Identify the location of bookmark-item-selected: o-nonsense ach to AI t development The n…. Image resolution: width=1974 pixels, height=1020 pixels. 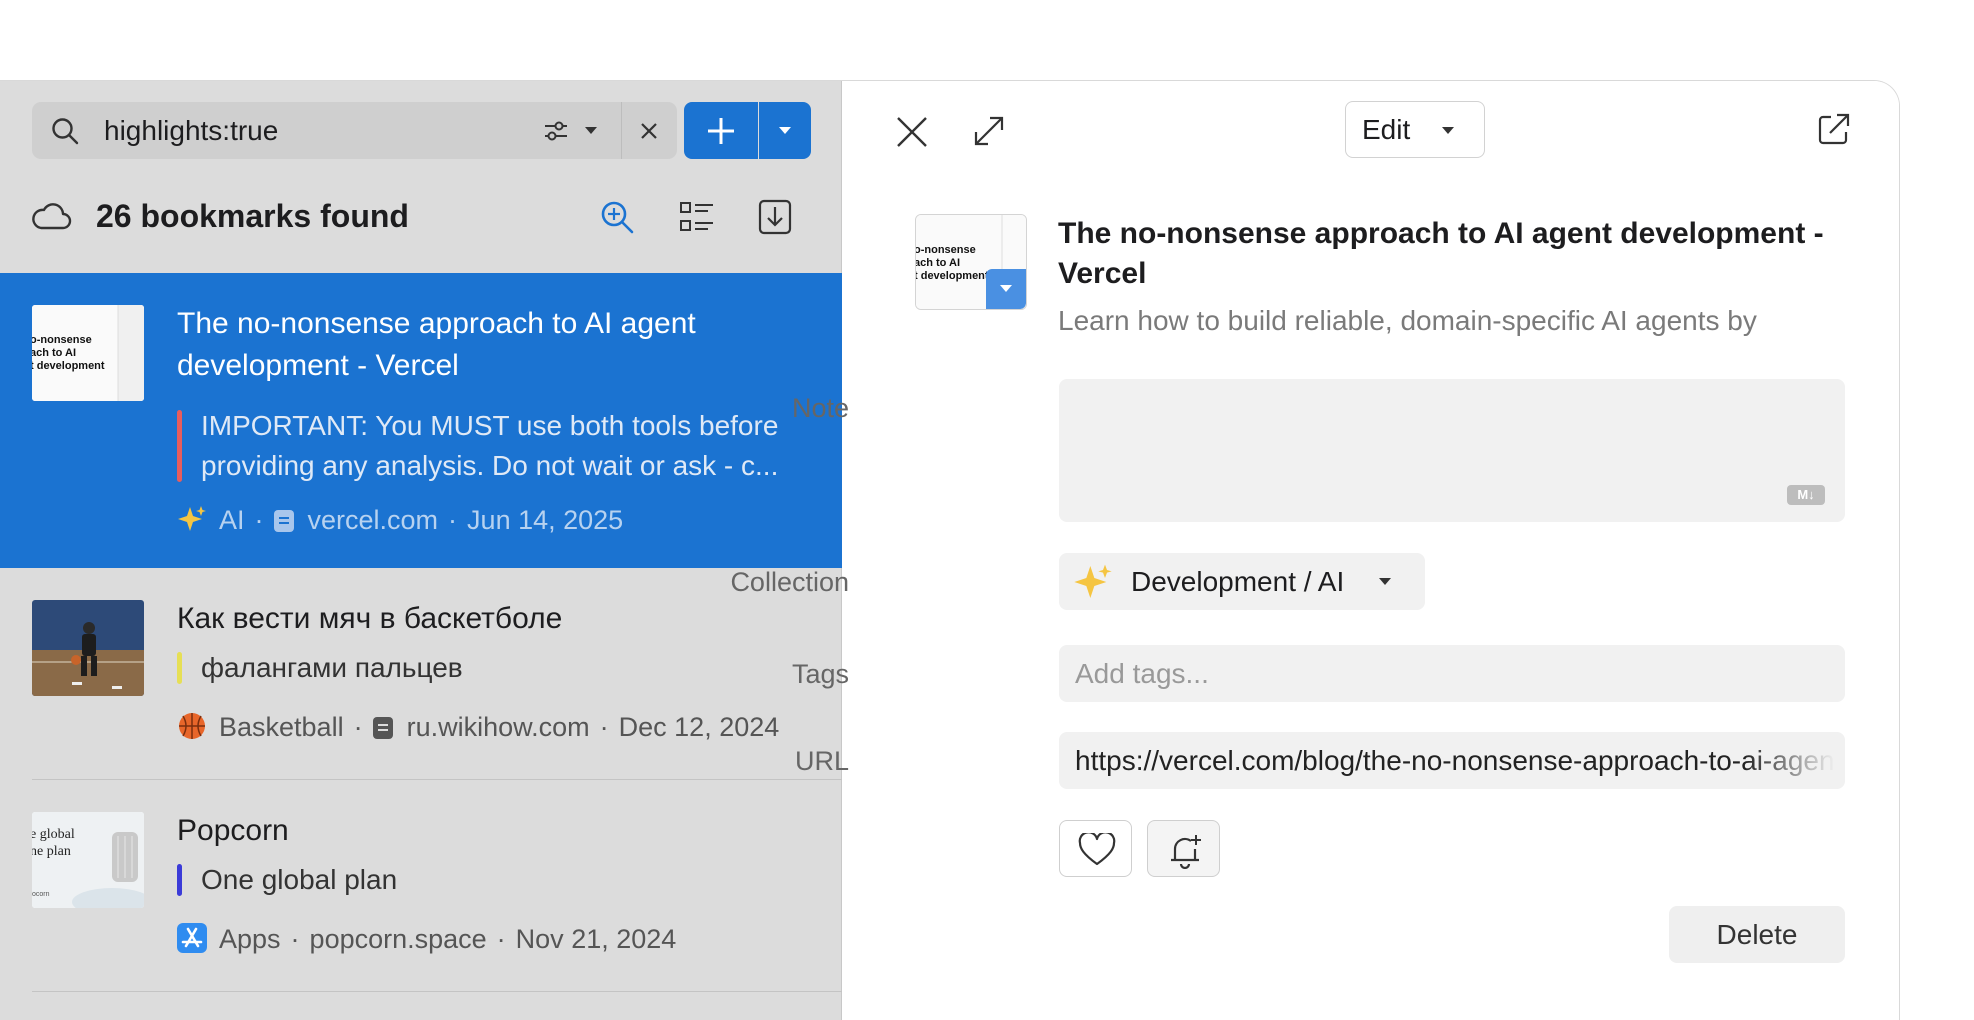
(421, 420).